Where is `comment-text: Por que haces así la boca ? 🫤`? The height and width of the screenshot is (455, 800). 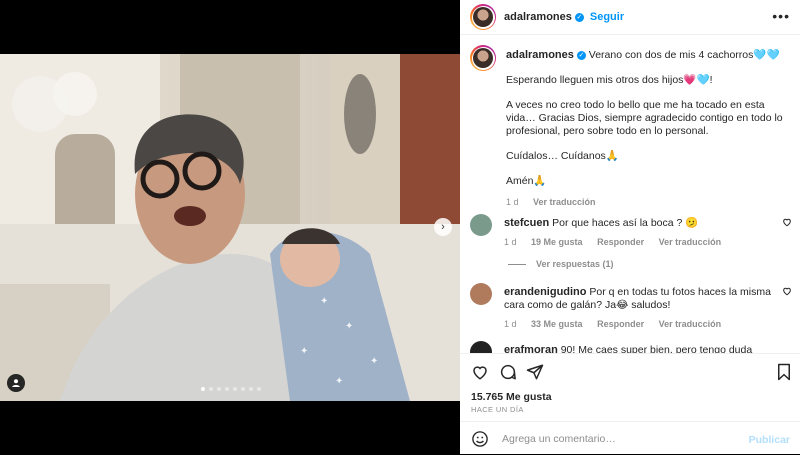
comment-text: Por que haces así la boca ? 🫤 is located at coordinates (625, 223).